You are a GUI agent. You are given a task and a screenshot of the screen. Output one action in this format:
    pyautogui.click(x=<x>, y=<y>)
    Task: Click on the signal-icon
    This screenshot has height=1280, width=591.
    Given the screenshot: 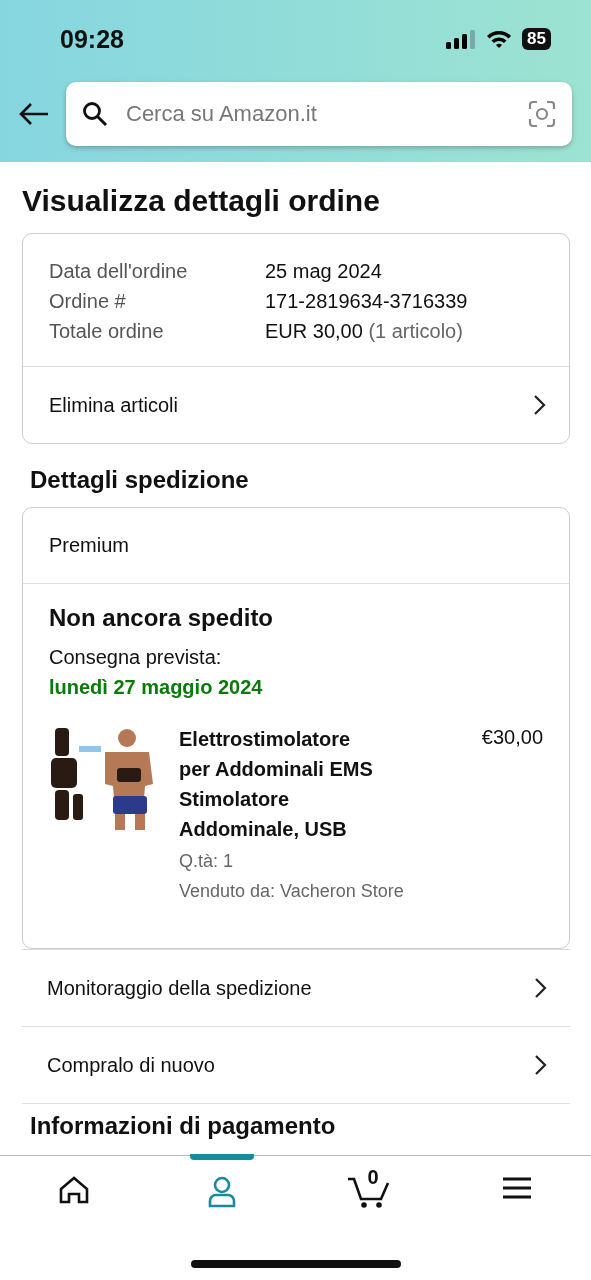 What is the action you would take?
    pyautogui.click(x=461, y=39)
    